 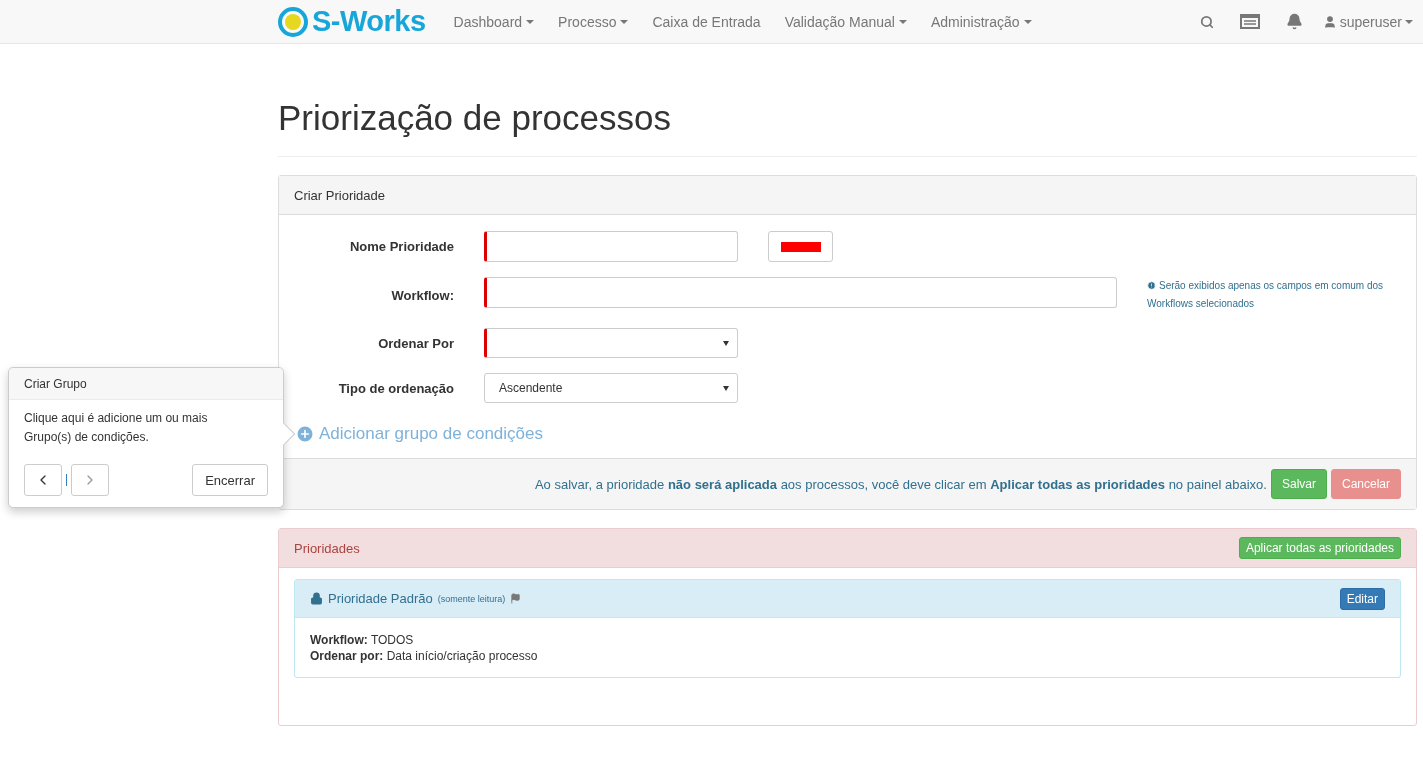 I want to click on flag-icon, so click(x=516, y=598).